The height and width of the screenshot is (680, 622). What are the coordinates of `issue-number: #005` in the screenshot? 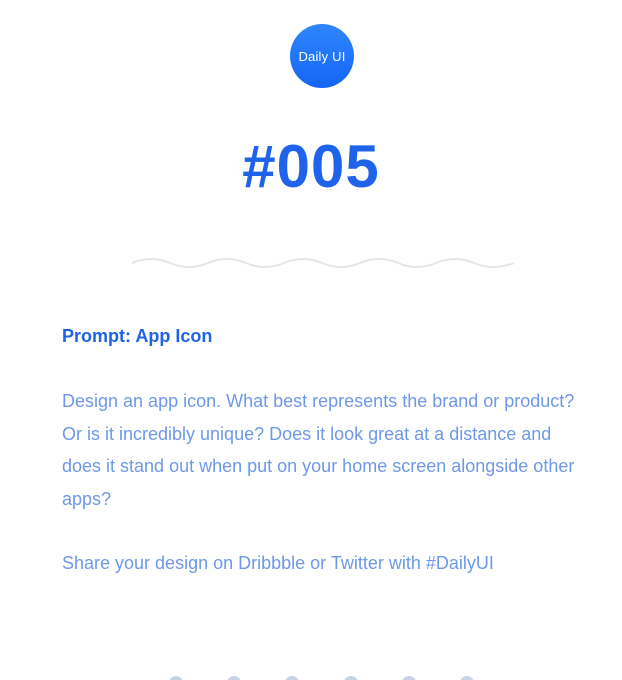 It's located at (311, 166).